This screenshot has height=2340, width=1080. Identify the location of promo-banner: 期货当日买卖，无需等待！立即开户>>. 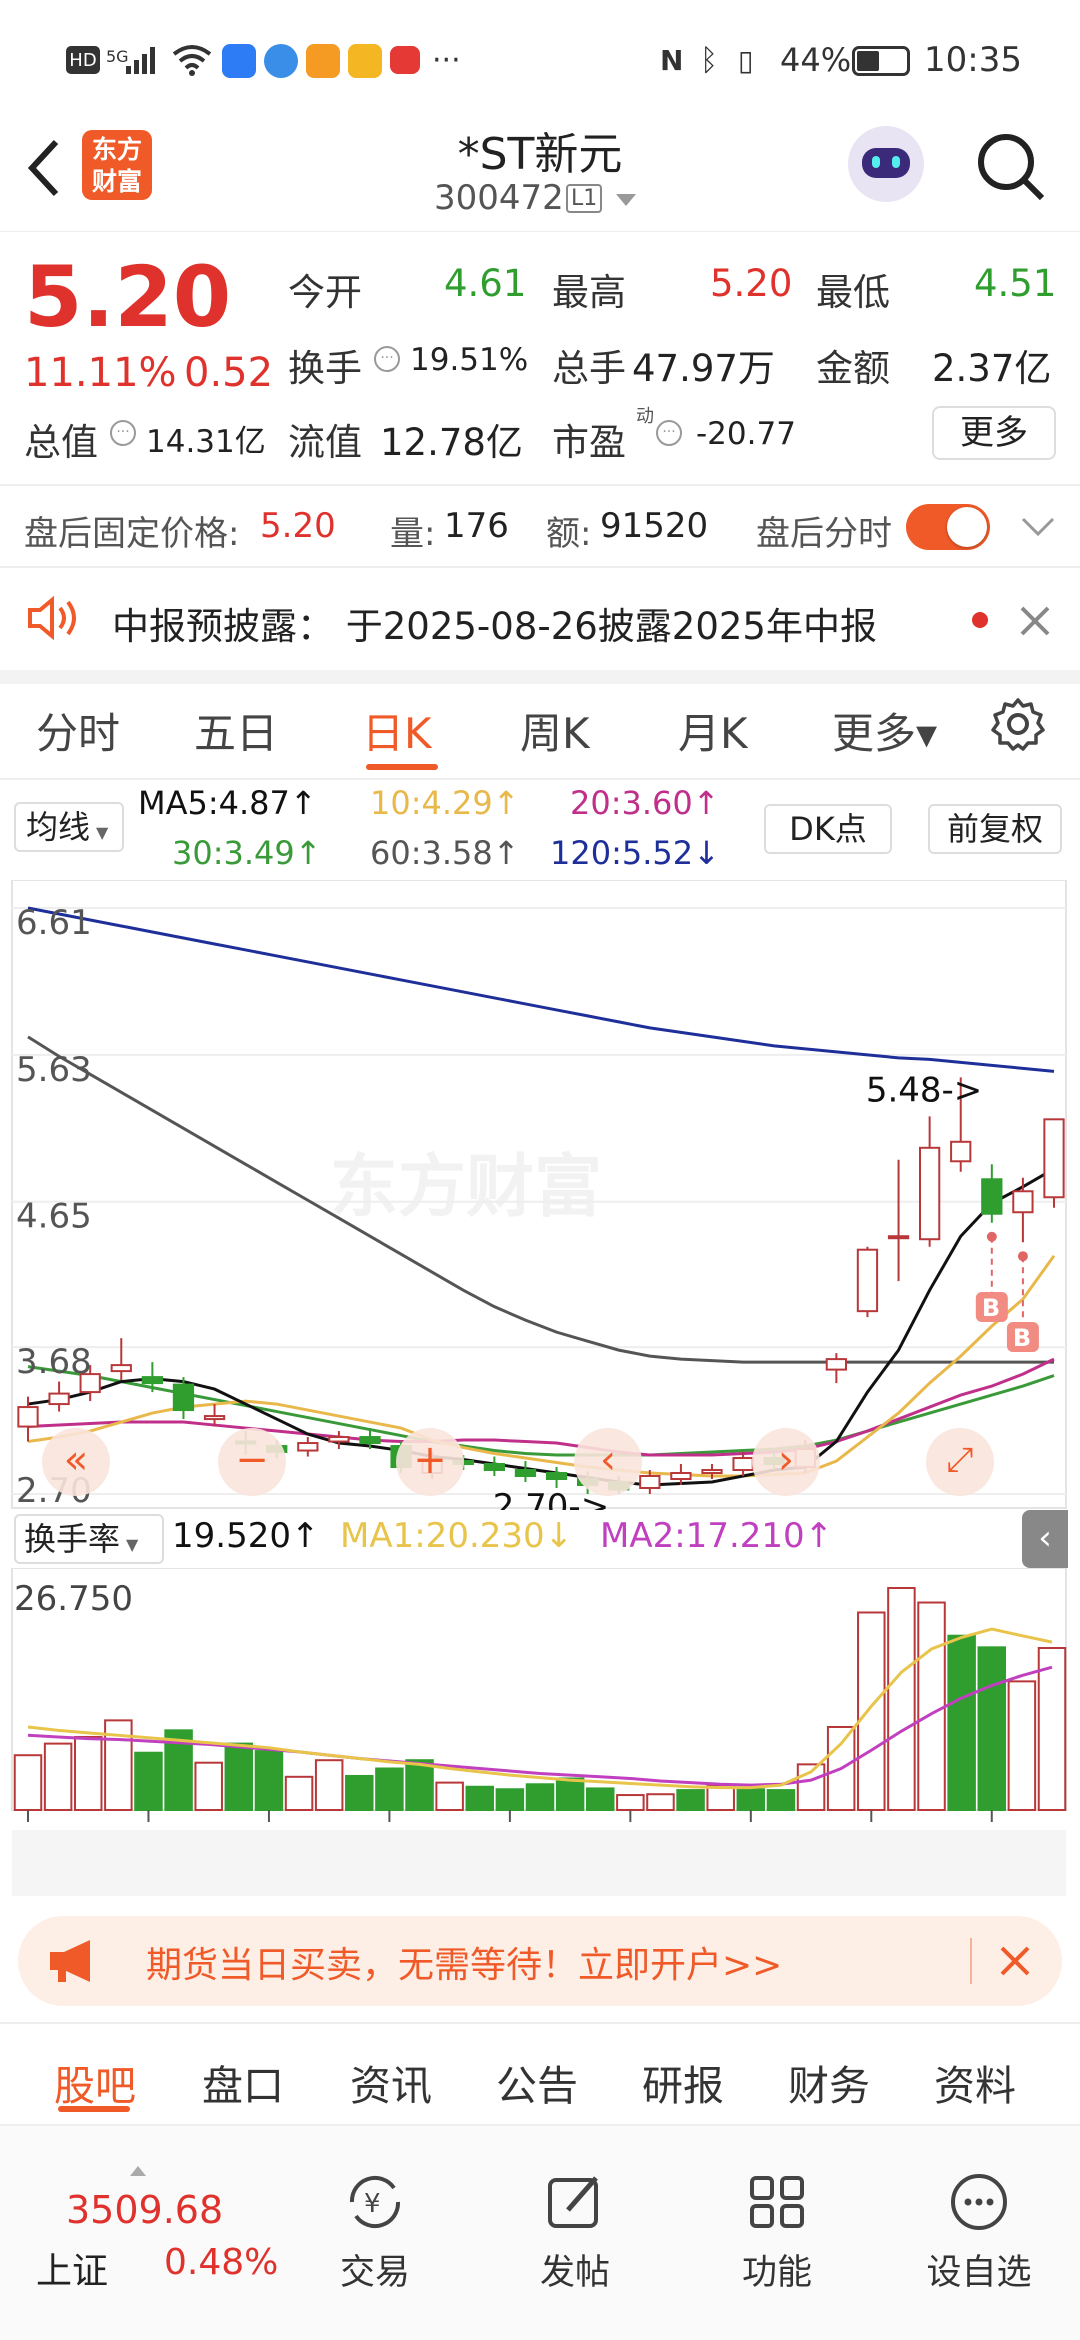
(540, 1961).